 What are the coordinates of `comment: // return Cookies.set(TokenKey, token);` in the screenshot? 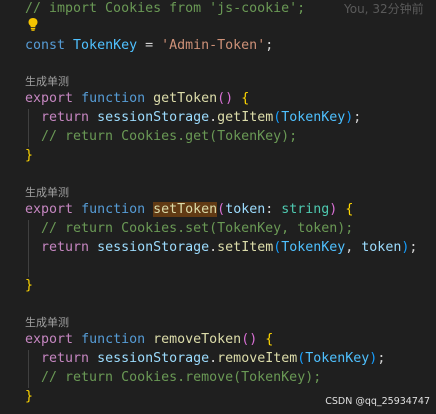 It's located at (197, 228).